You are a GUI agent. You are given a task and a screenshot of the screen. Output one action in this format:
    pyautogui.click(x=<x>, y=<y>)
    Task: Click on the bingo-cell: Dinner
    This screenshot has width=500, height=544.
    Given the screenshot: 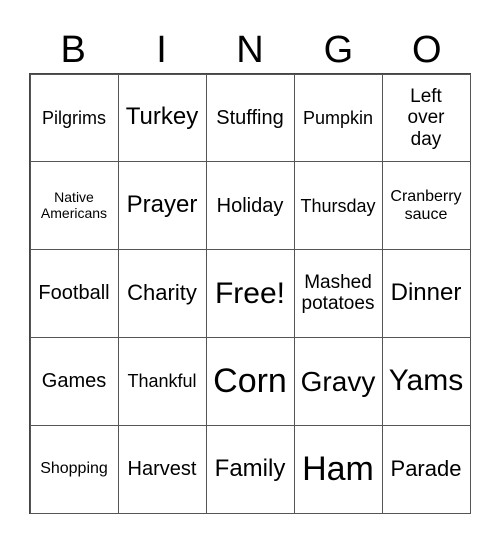 What is the action you would take?
    pyautogui.click(x=426, y=293)
    